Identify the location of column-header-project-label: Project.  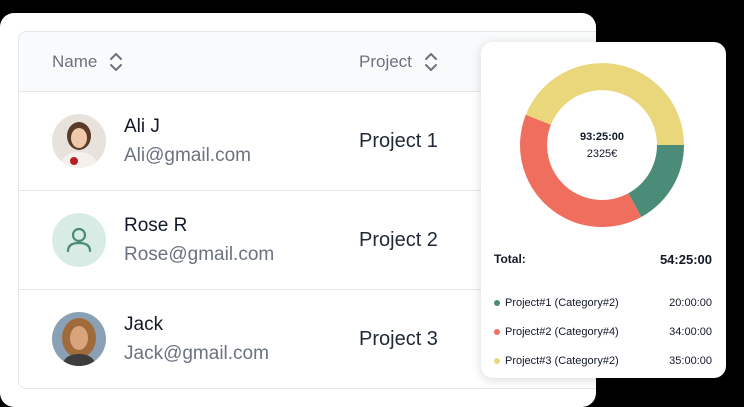
(385, 61).